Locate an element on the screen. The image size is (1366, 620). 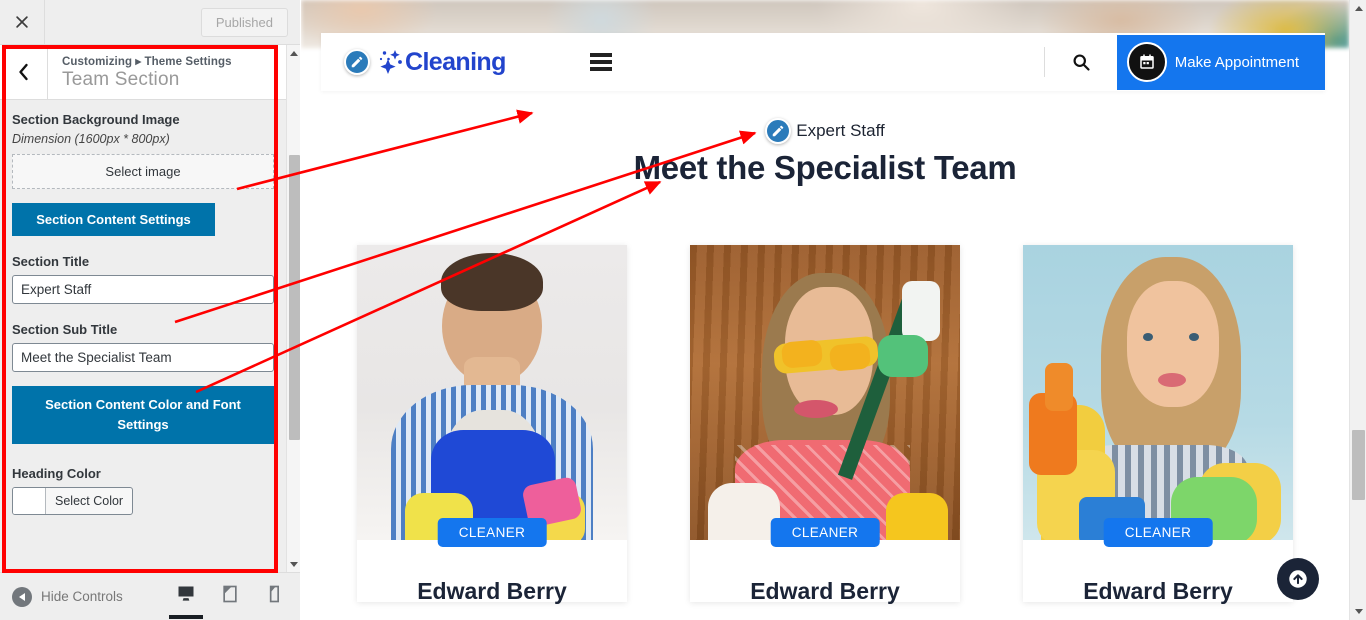
header-actions: Make Appointment is located at coordinates (1184, 62).